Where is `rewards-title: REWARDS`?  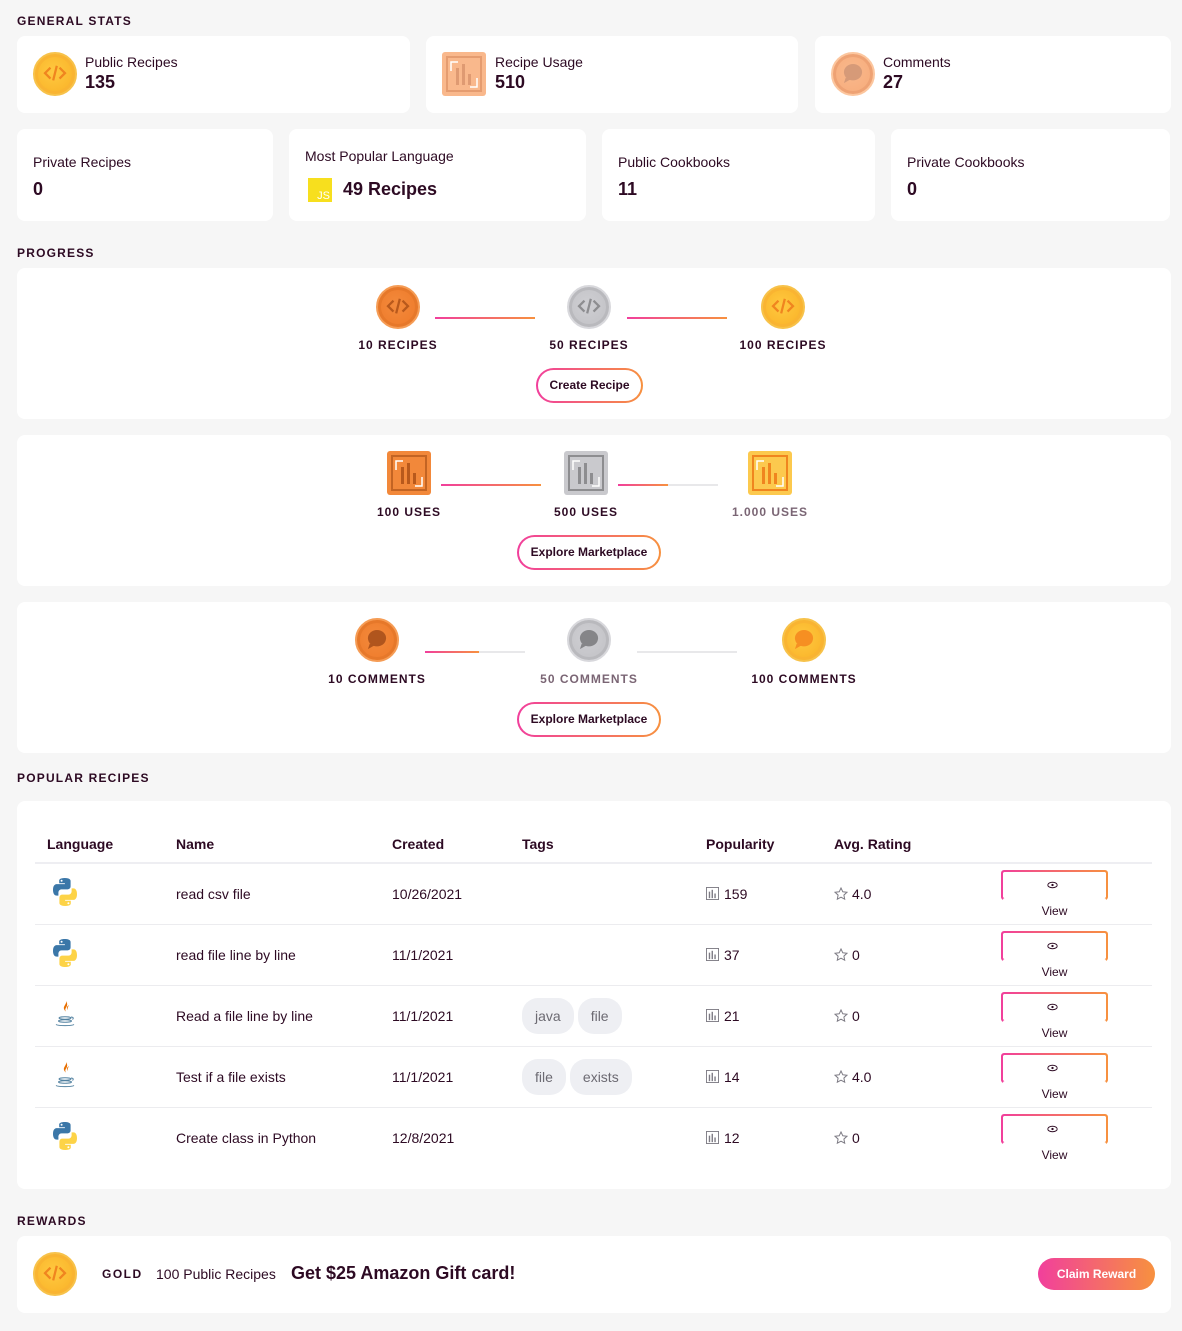
rewards-title: REWARDS is located at coordinates (52, 1221).